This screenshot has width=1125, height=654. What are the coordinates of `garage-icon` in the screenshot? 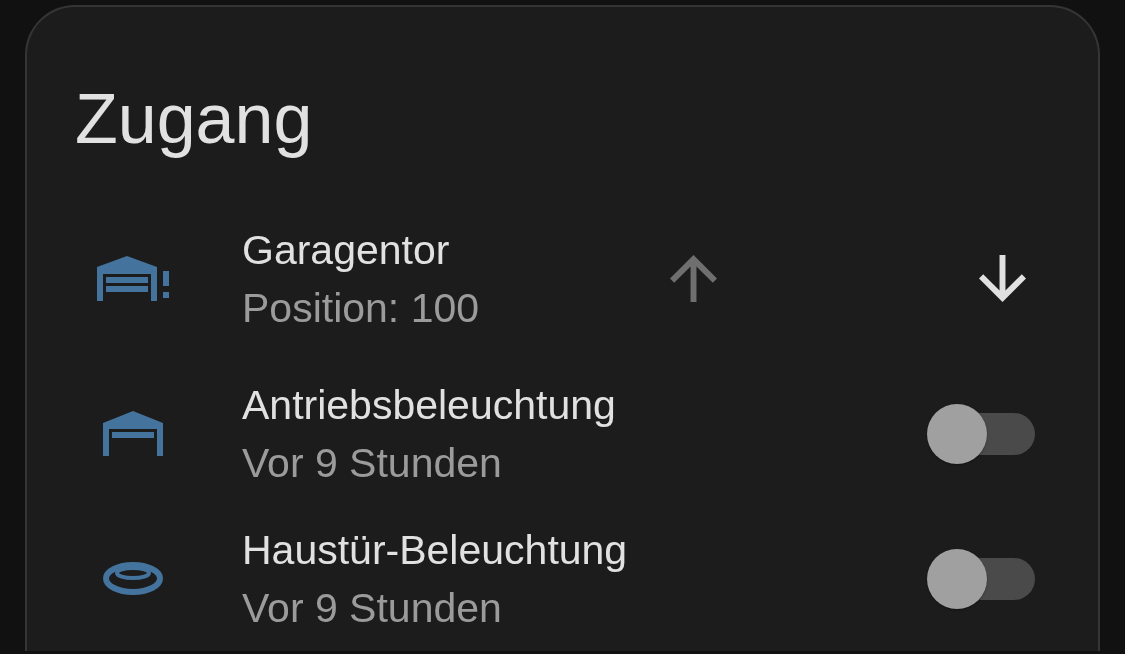 It's located at (133, 433).